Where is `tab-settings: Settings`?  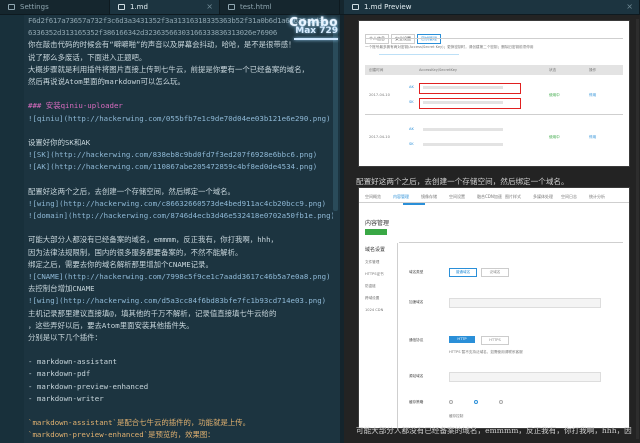
tab-settings: Settings is located at coordinates (55, 7).